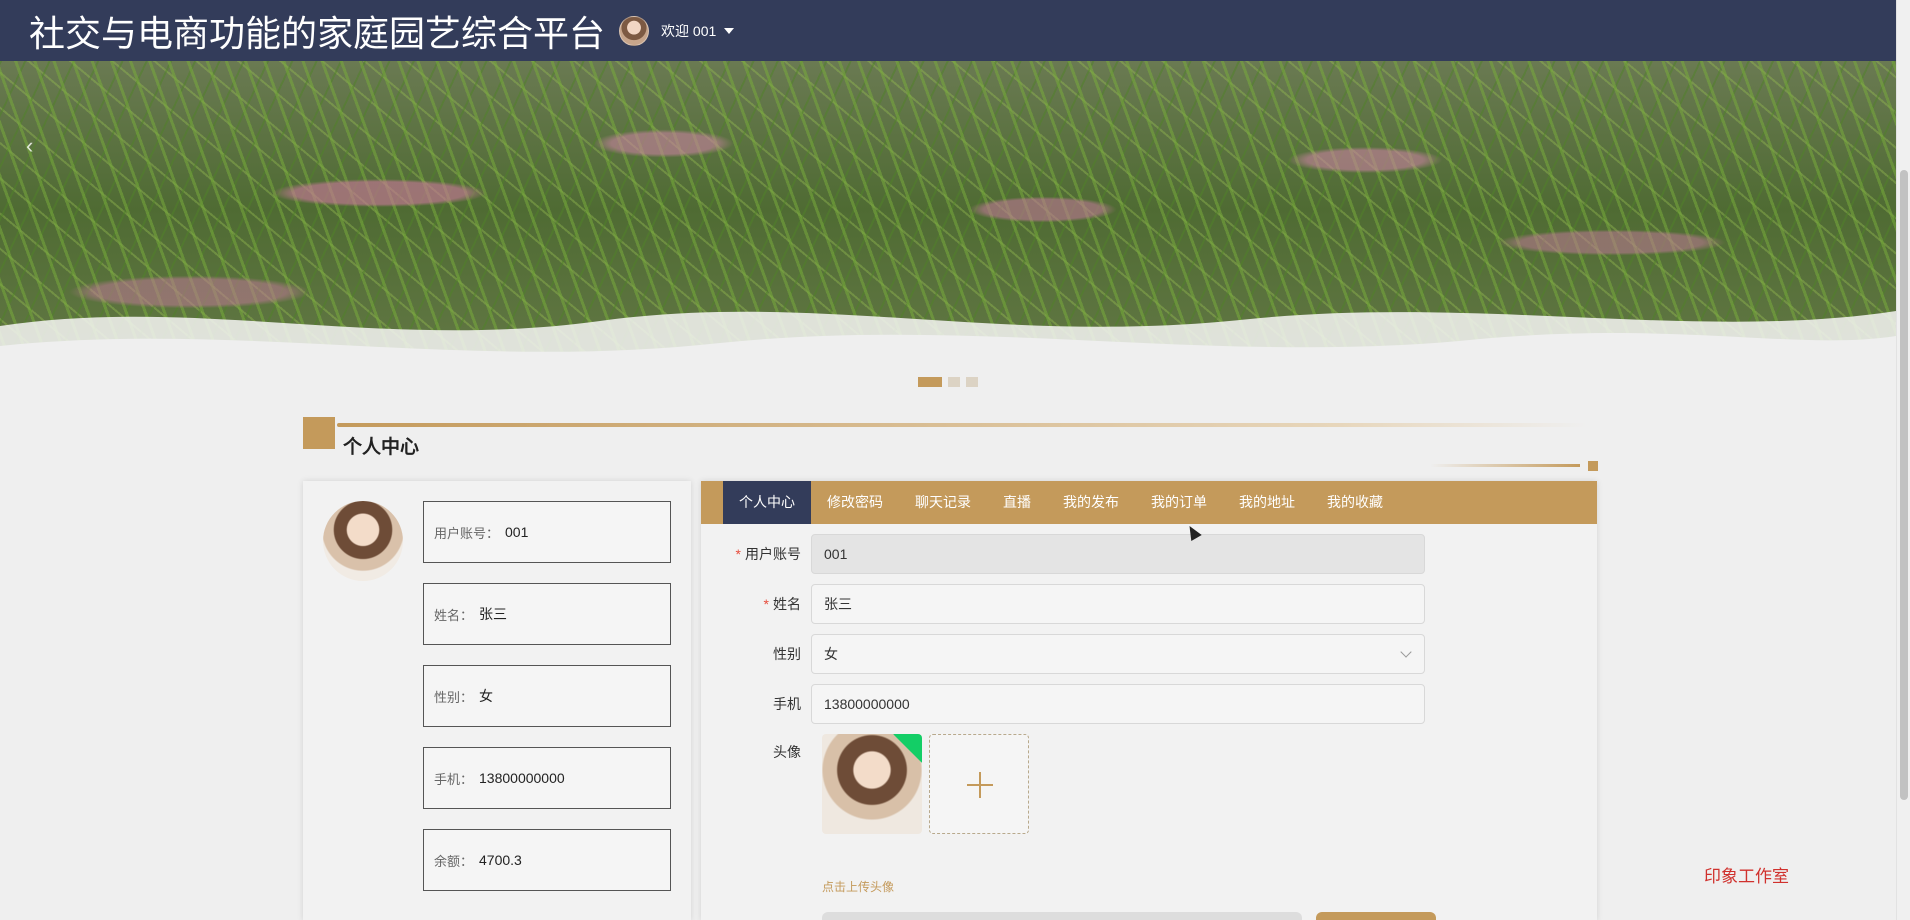 The image size is (1910, 920). Describe the element at coordinates (517, 532) in the screenshot. I see `summary-account-value: 001` at that location.